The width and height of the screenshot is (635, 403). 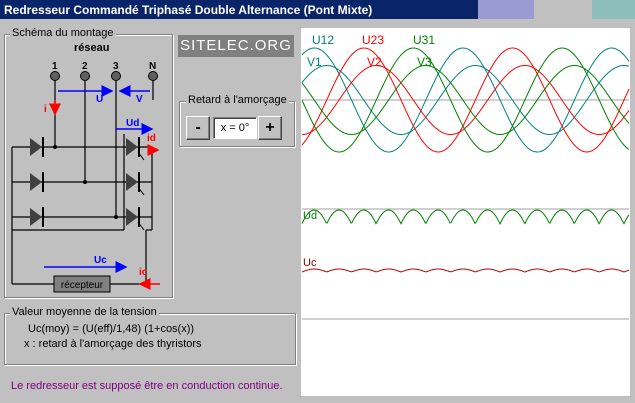 What do you see at coordinates (374, 62) in the screenshot?
I see `label-v2: V2` at bounding box center [374, 62].